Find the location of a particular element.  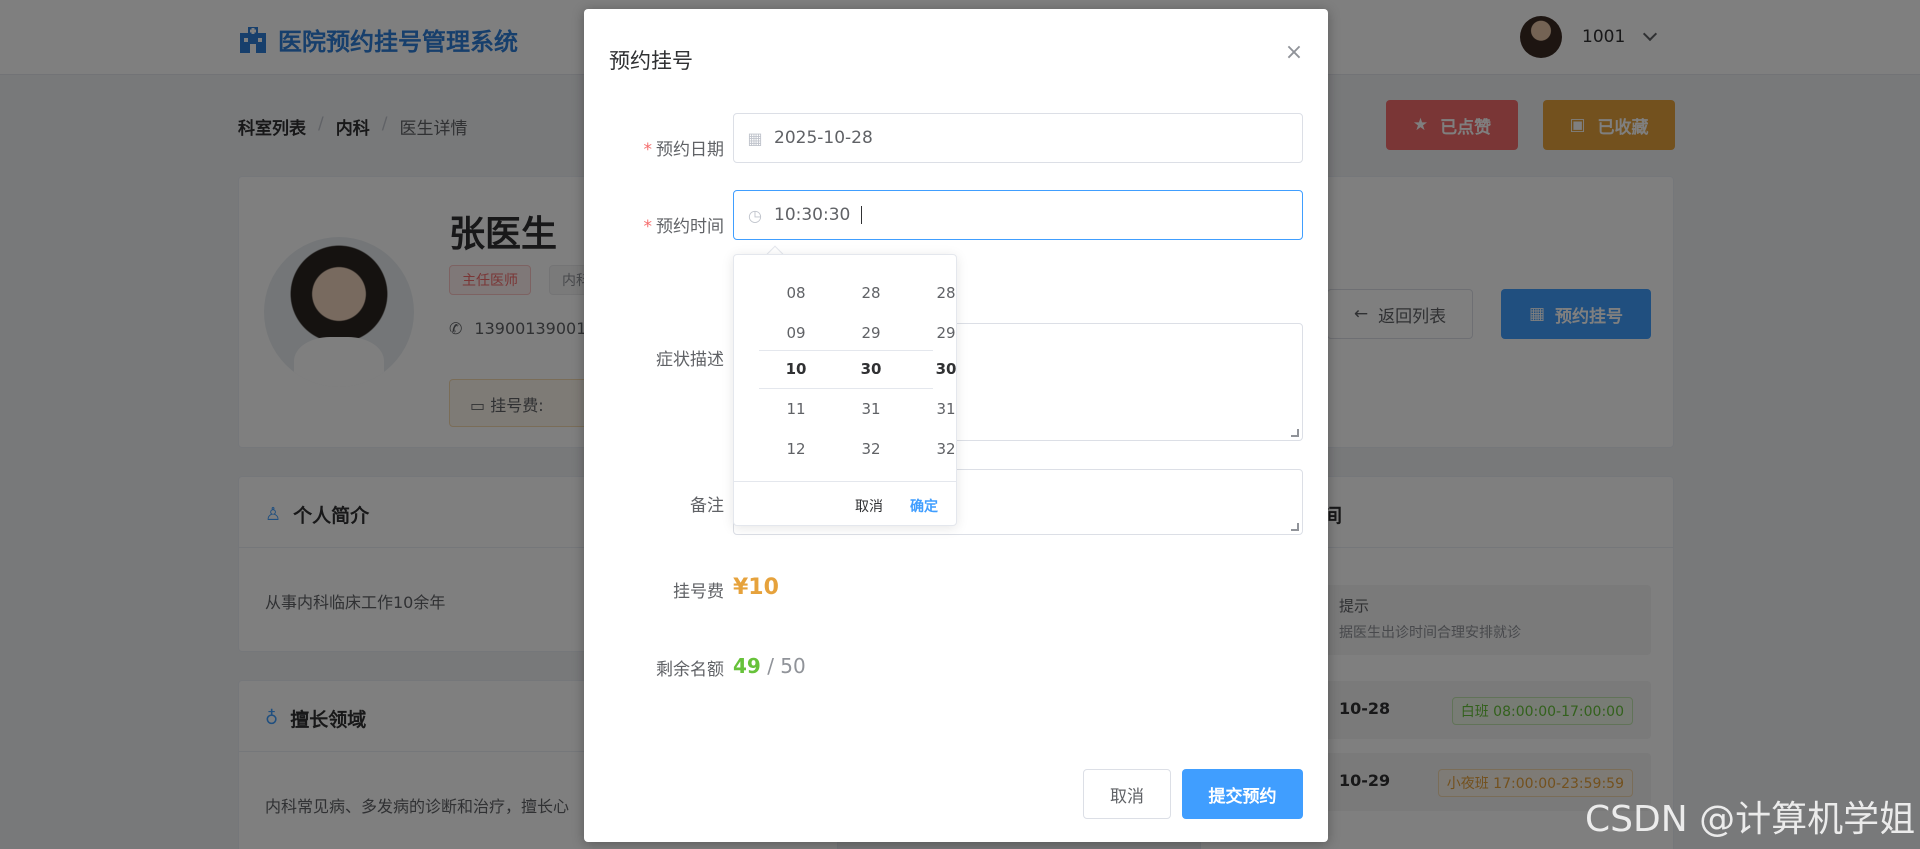

minute-option-selected: 30 is located at coordinates (871, 369).